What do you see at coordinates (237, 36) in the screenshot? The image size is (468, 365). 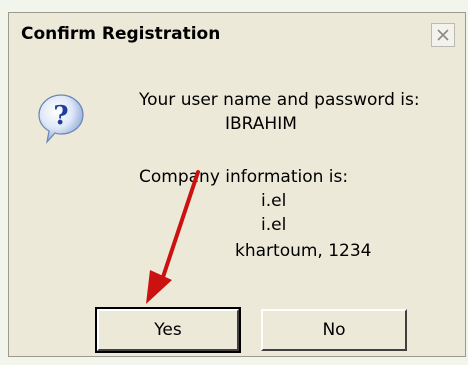 I see `dialog-titlebar: Confirm Registration` at bounding box center [237, 36].